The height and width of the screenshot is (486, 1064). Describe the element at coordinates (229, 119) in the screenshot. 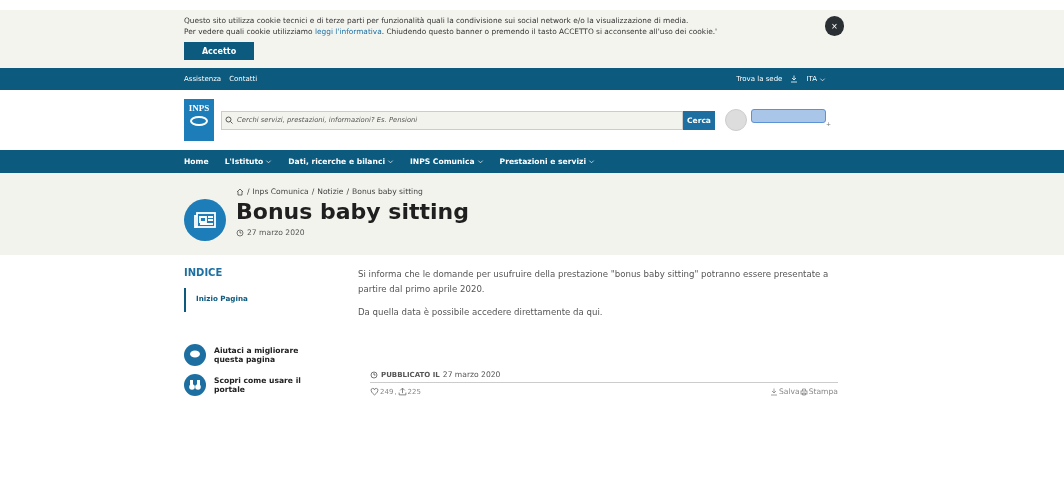

I see `search-icon` at that location.